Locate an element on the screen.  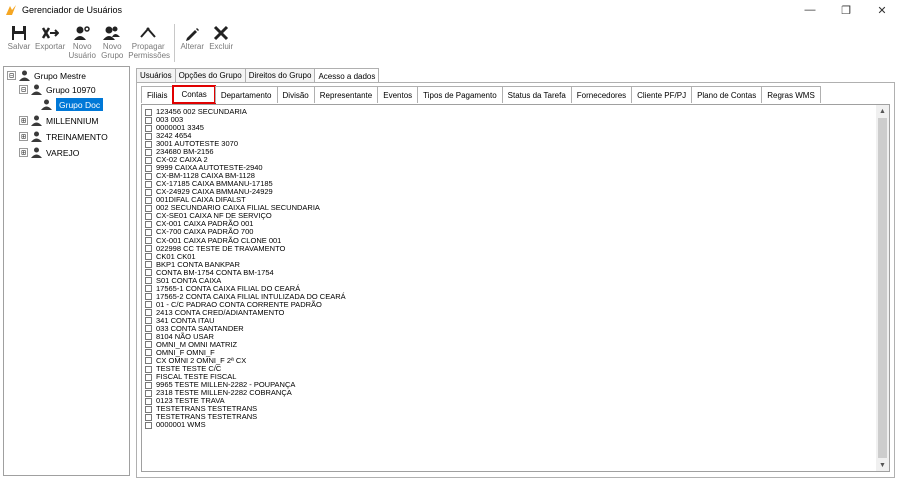
delete-button: Excluir is located at coordinates (221, 35).